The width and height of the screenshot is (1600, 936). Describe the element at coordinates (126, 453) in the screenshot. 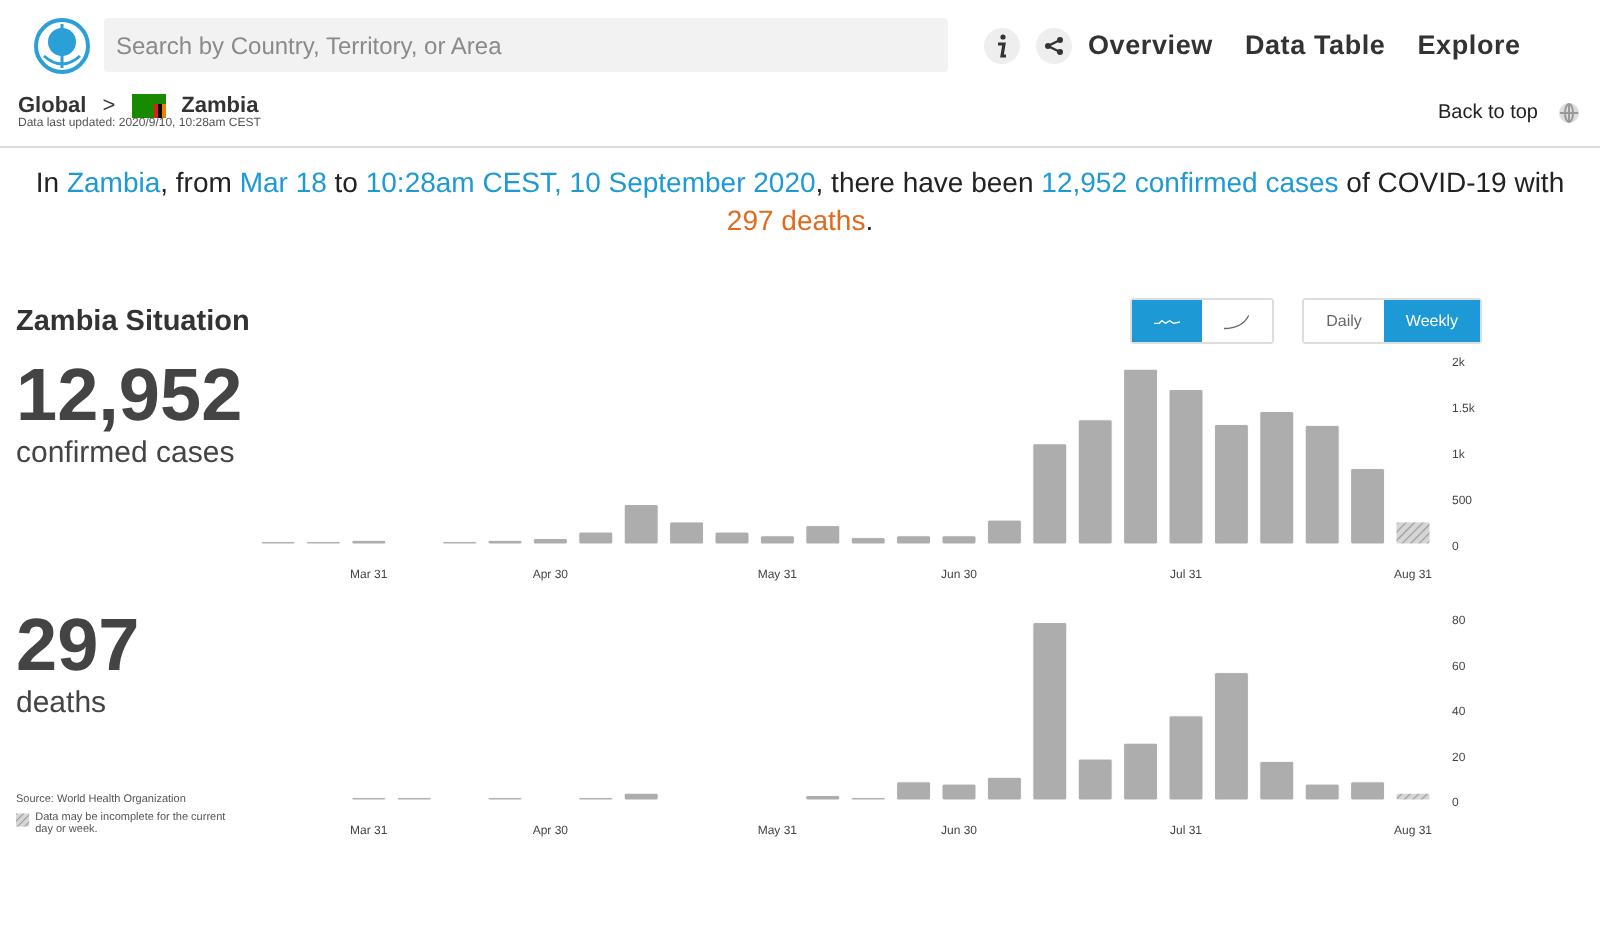

I see `total-label: confirmed cases` at that location.